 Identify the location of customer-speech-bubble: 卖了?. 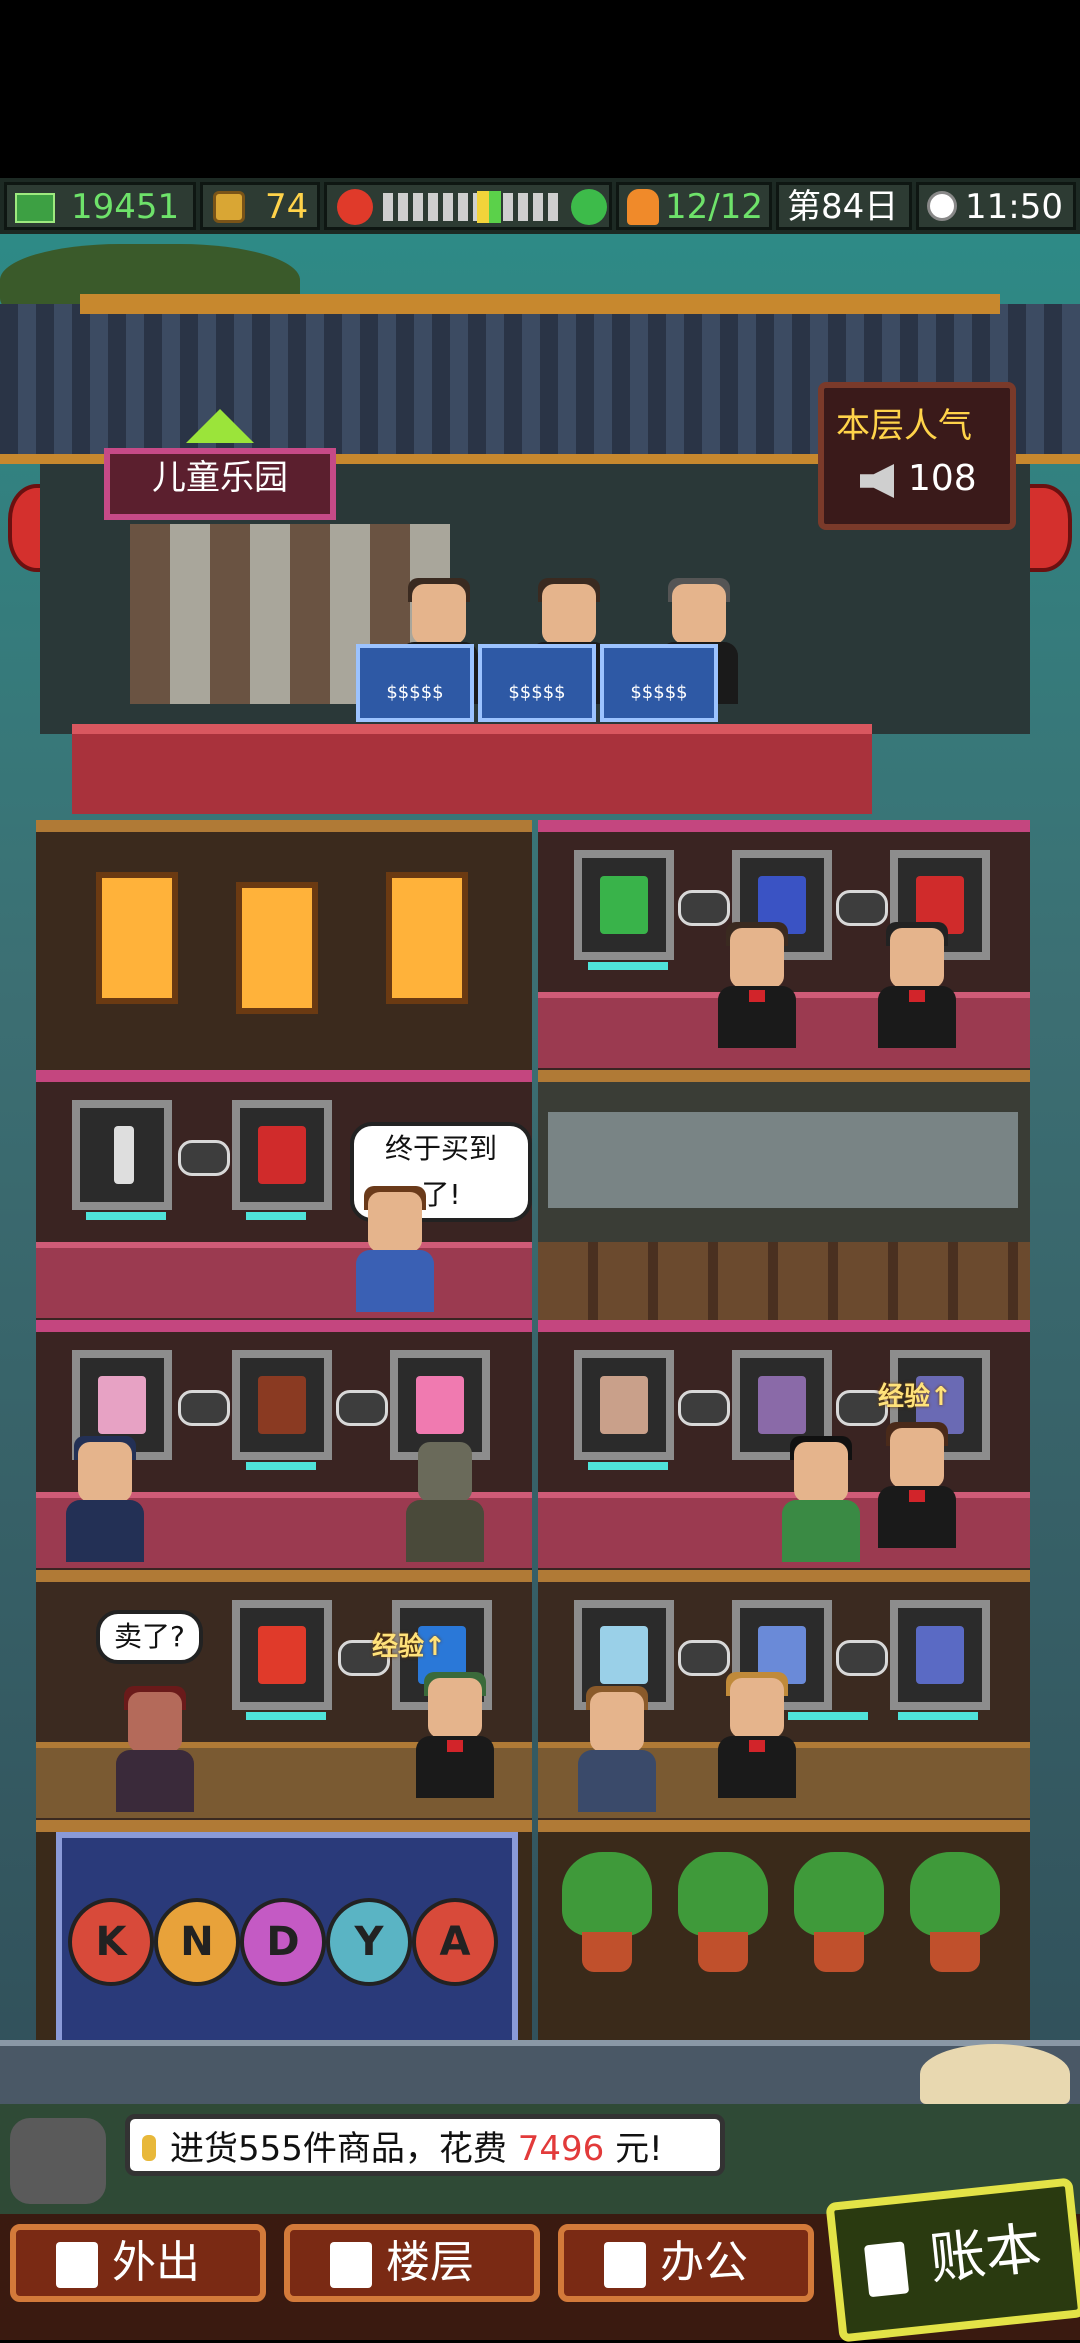
(149, 1637).